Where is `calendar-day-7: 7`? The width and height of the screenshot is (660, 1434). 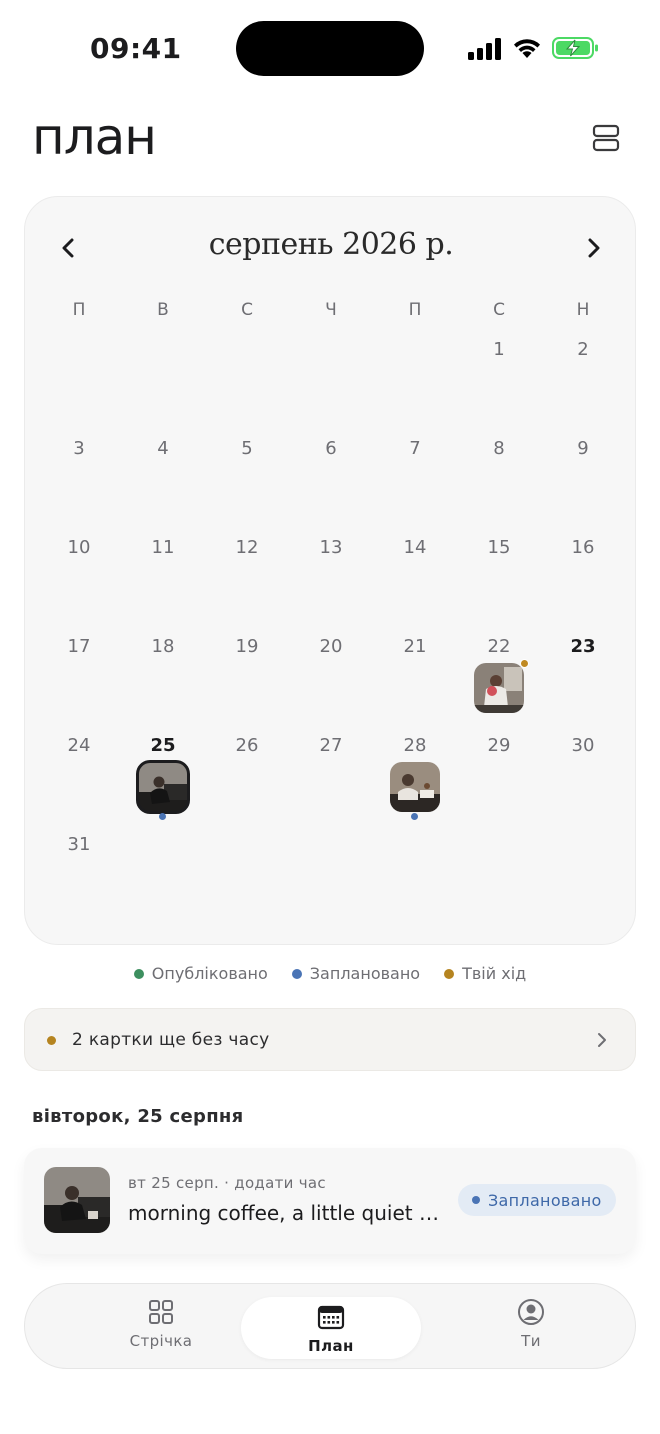
calendar-day-7: 7 is located at coordinates (415, 480).